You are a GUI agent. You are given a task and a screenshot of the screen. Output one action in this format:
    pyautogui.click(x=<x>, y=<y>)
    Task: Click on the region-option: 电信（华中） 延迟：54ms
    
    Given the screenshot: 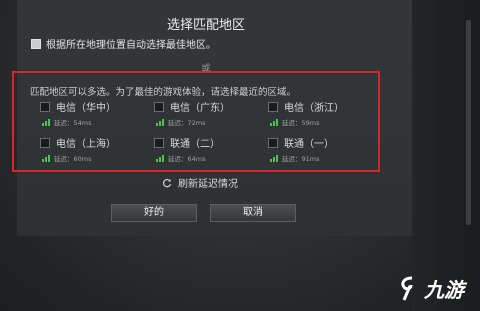 What is the action you would take?
    pyautogui.click(x=95, y=113)
    